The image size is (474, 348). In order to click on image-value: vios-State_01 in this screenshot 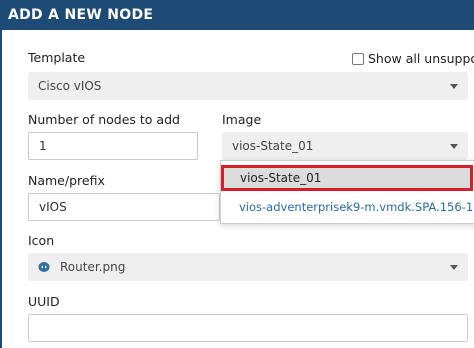, I will do `click(273, 146)`.